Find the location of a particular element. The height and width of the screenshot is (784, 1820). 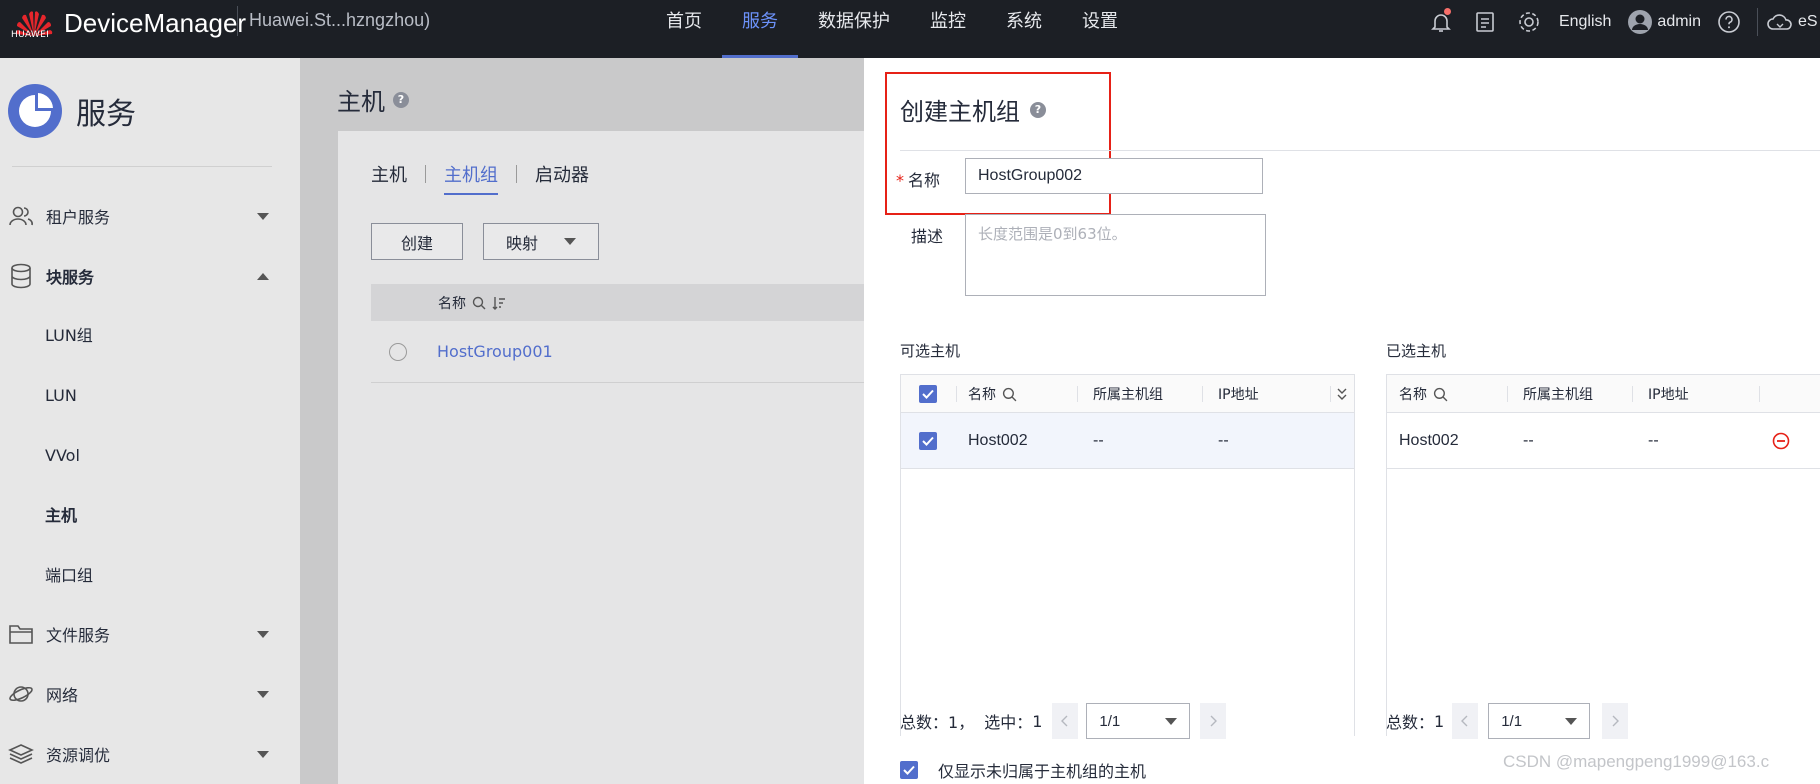

description-textarea: 长度范围是0到63位。 is located at coordinates (1115, 255).